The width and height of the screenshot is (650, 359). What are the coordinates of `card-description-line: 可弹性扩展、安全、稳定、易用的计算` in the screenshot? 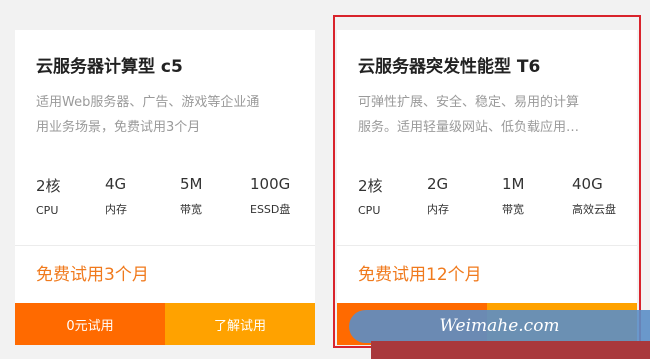 It's located at (469, 102).